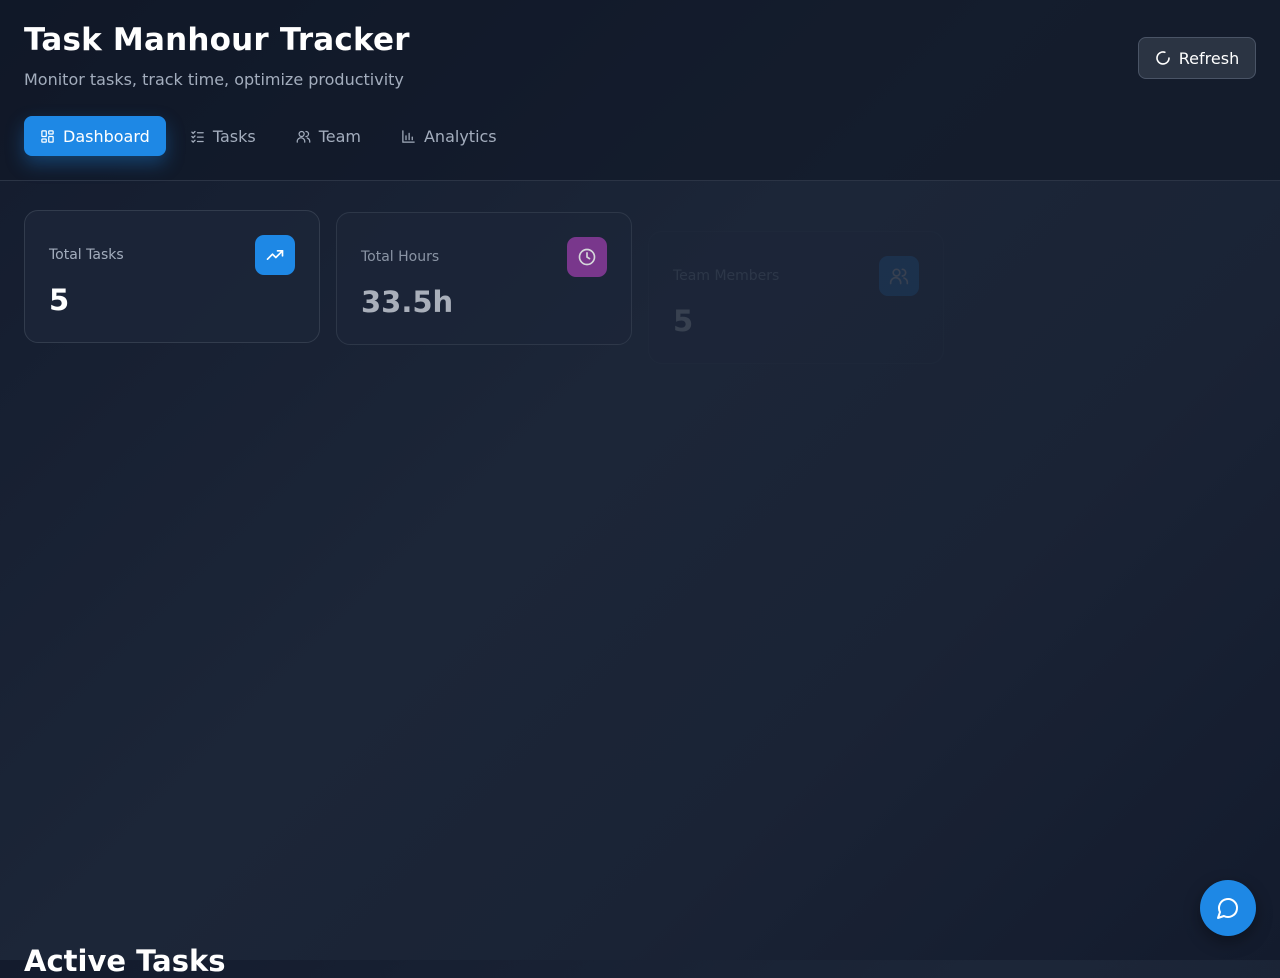 Image resolution: width=1280 pixels, height=978 pixels. Describe the element at coordinates (197, 136) in the screenshot. I see `list-check-icon` at that location.